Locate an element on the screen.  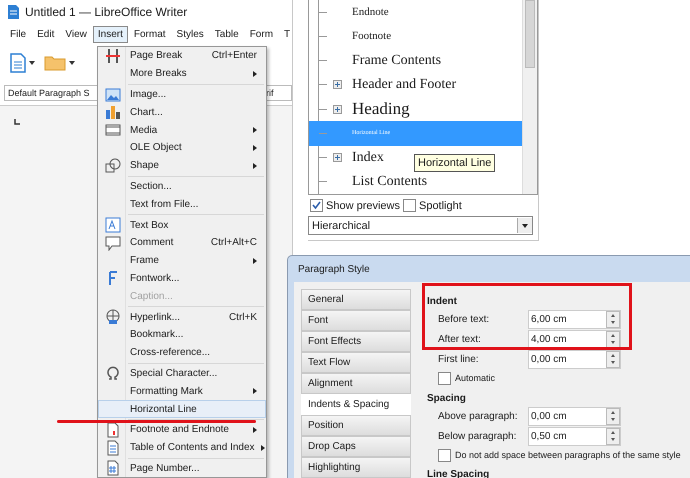
field-label: Above paragraph: is located at coordinates (478, 416).